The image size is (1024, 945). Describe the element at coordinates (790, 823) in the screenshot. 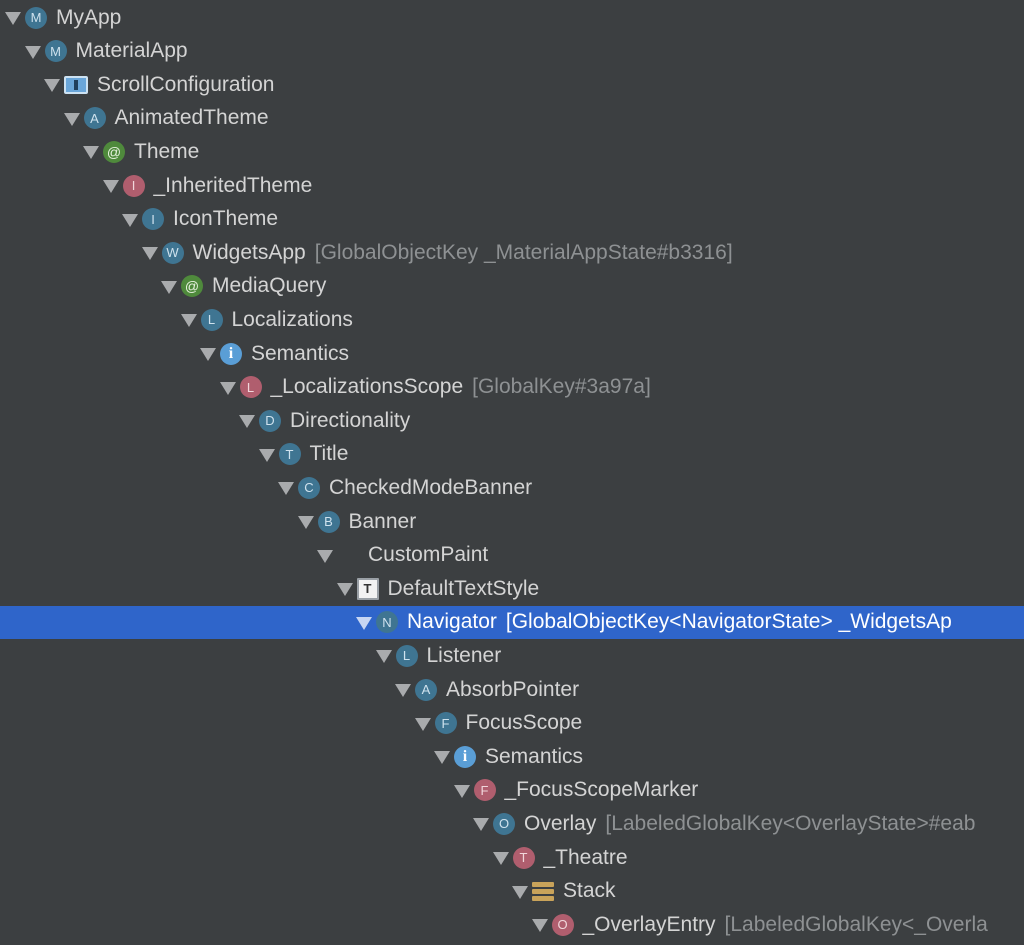

I see `widget-key: [LabeledGlobalKey<OverlayState>#eab` at that location.